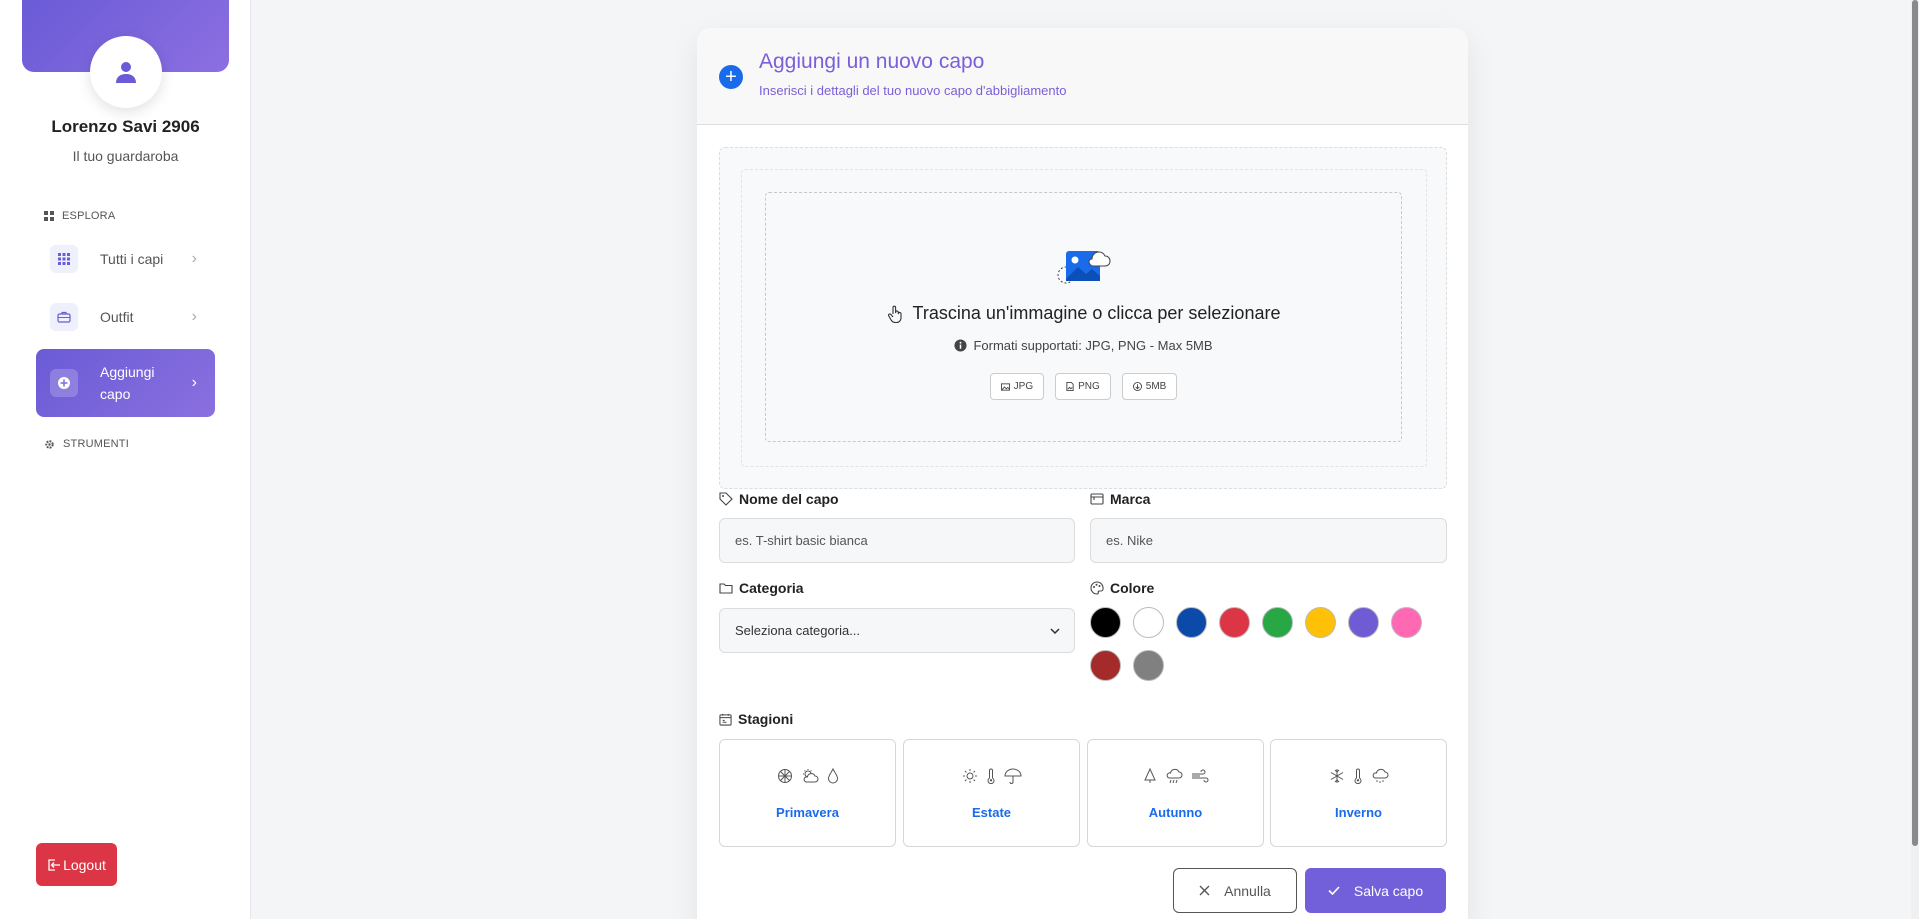 Image resolution: width=1919 pixels, height=919 pixels. What do you see at coordinates (991, 793) in the screenshot?
I see `season-summer: Estate` at bounding box center [991, 793].